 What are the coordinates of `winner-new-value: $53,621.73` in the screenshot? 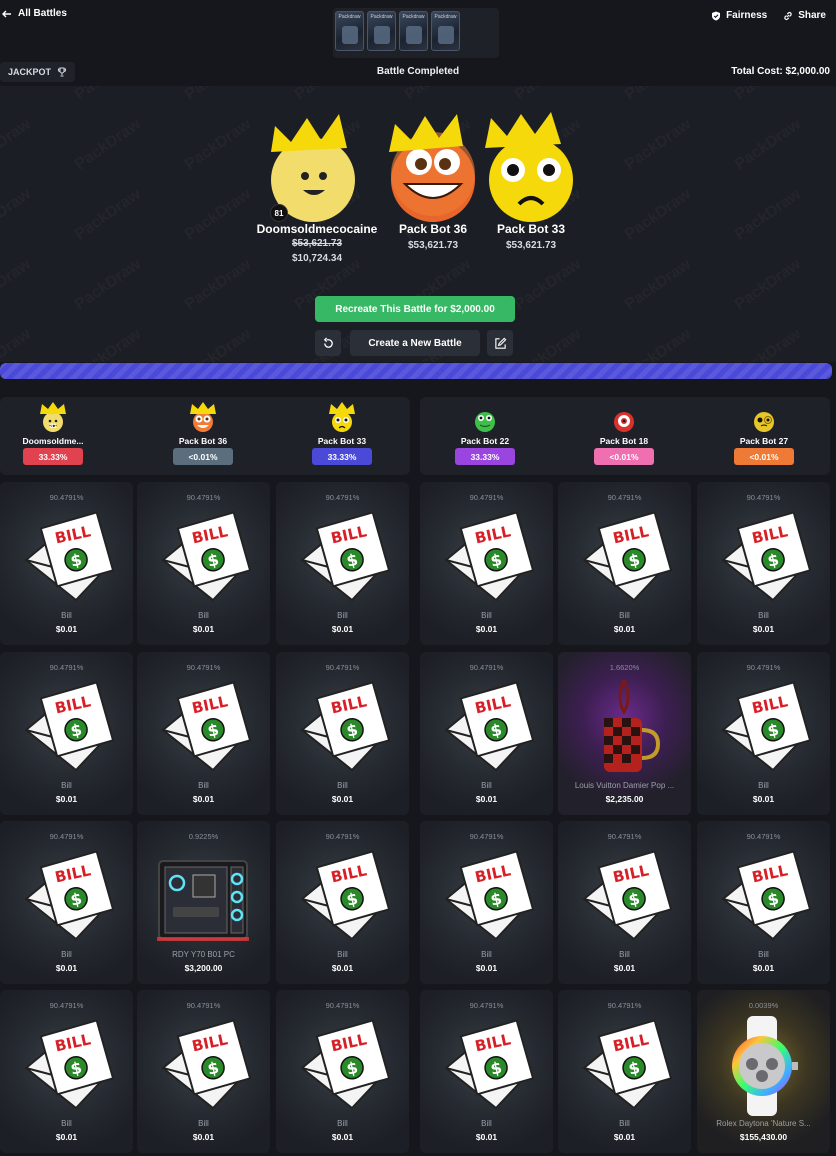 It's located at (531, 245).